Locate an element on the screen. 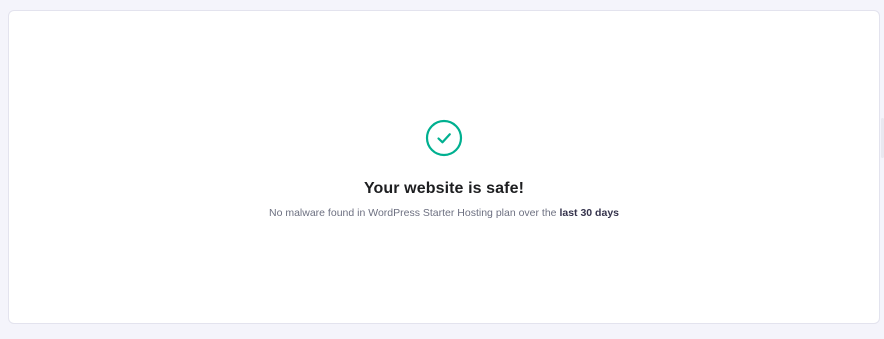  result-title: Your website is safe! is located at coordinates (444, 188).